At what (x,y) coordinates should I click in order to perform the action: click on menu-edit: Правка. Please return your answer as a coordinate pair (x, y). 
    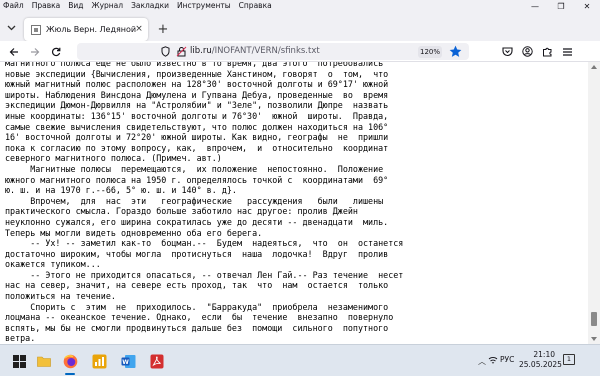
    Looking at the image, I should click on (46, 6).